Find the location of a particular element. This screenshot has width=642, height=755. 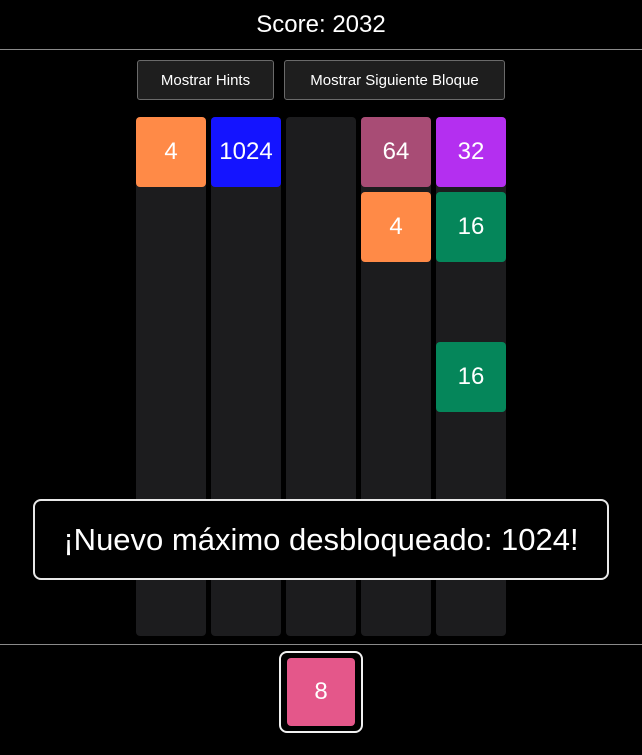

footer-divider is located at coordinates (321, 644).